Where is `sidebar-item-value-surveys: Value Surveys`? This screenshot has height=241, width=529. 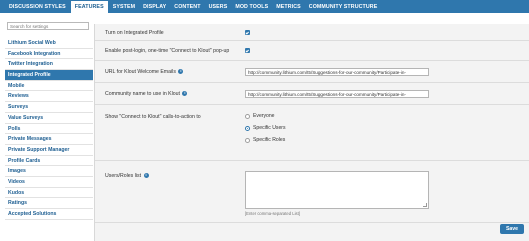
sidebar-item-value-surveys: Value Surveys is located at coordinates (49, 118).